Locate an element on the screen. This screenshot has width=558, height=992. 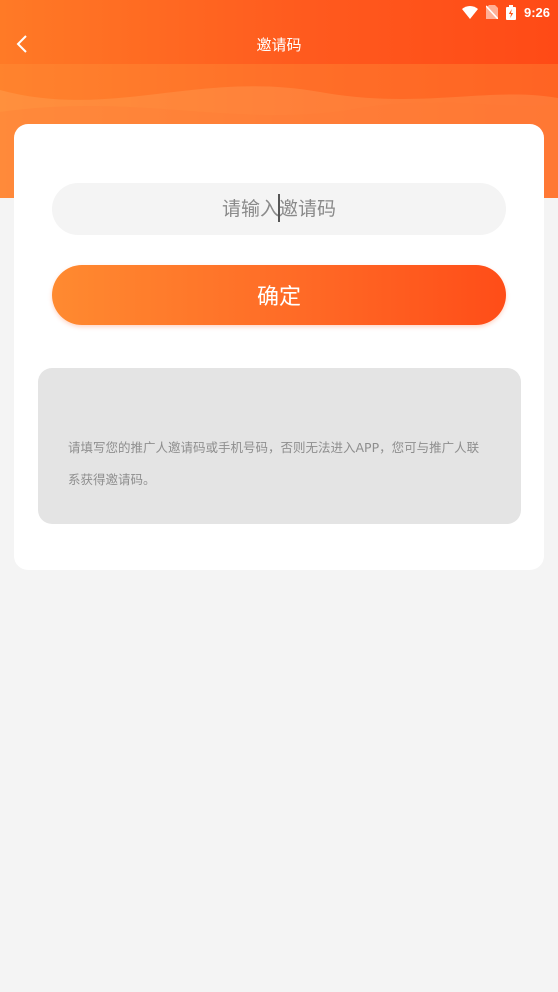
text-cursor is located at coordinates (279, 208).